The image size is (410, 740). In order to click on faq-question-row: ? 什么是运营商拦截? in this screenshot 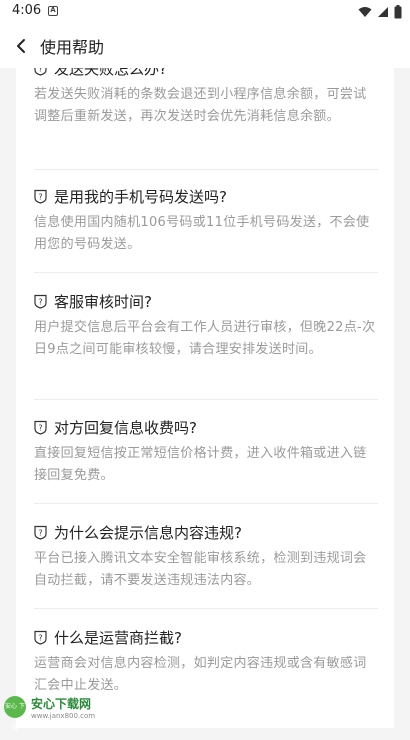, I will do `click(108, 637)`.